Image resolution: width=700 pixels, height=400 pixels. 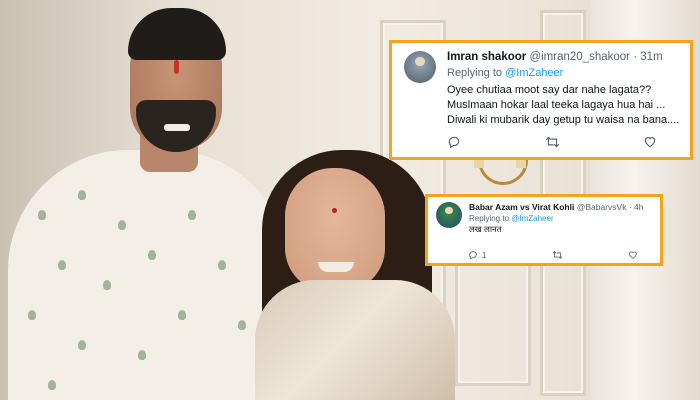 I want to click on reply-button, so click(x=454, y=142).